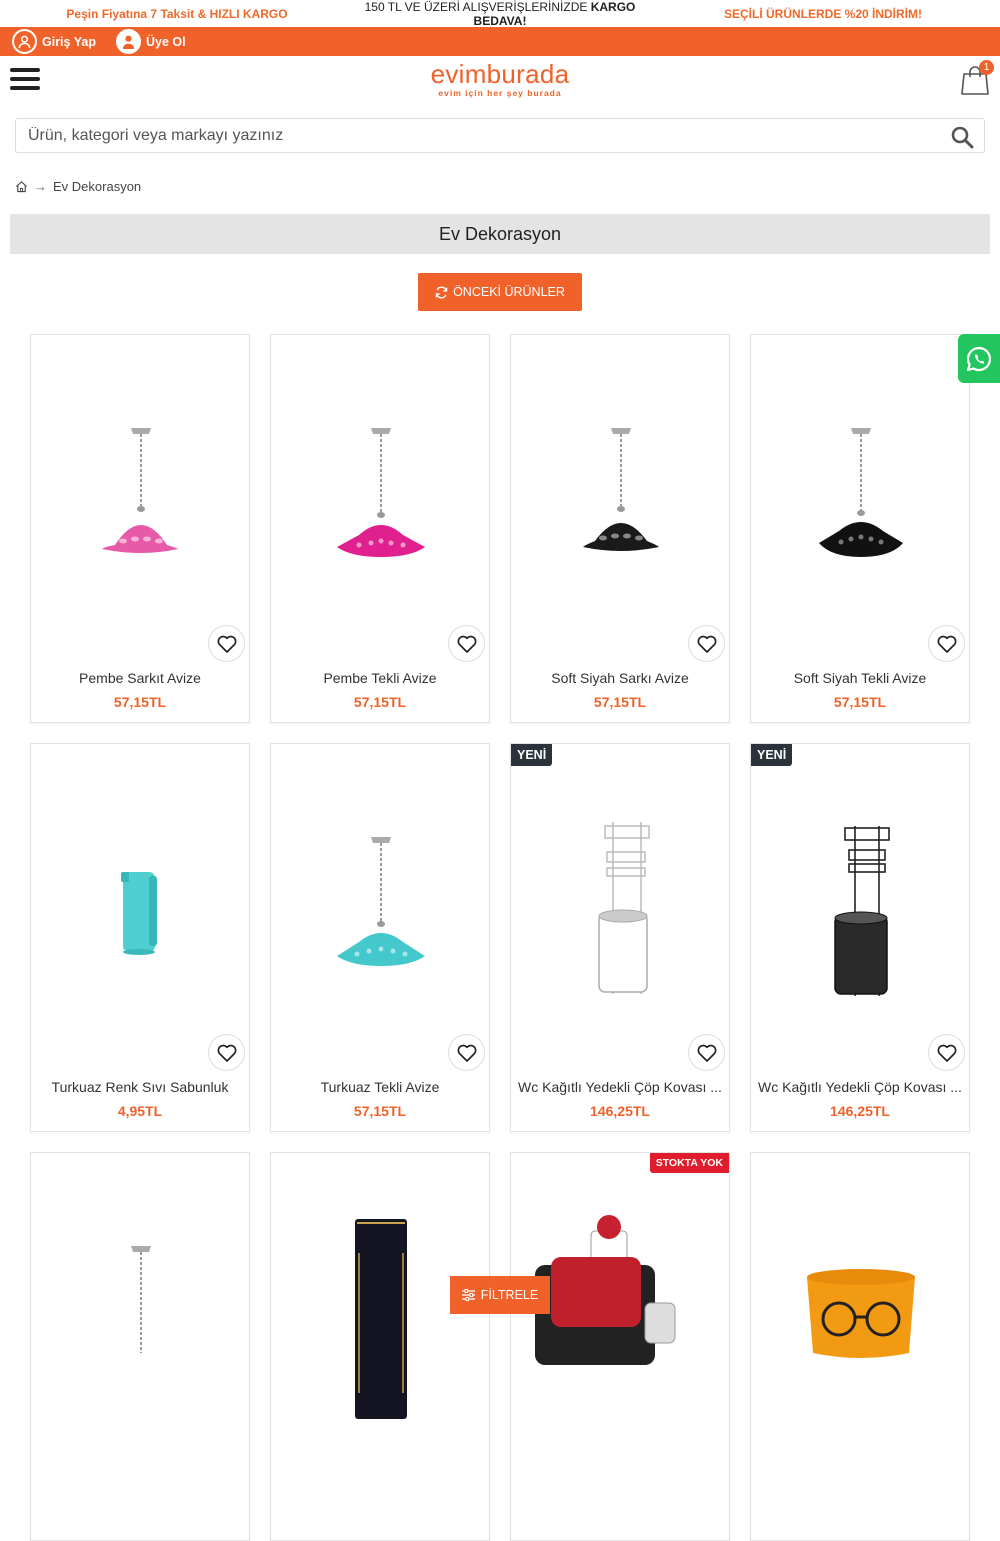 The width and height of the screenshot is (1000, 1541). I want to click on login-label: Giriş Yap, so click(69, 41).